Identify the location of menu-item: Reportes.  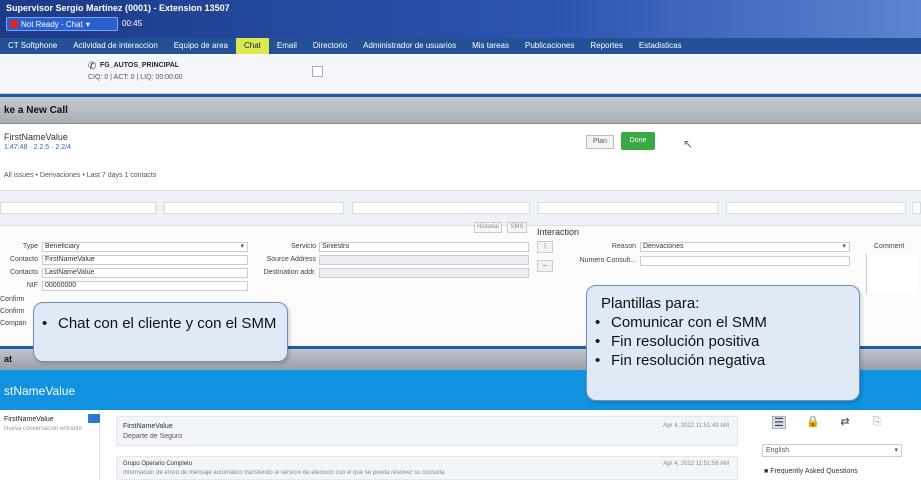
(606, 46).